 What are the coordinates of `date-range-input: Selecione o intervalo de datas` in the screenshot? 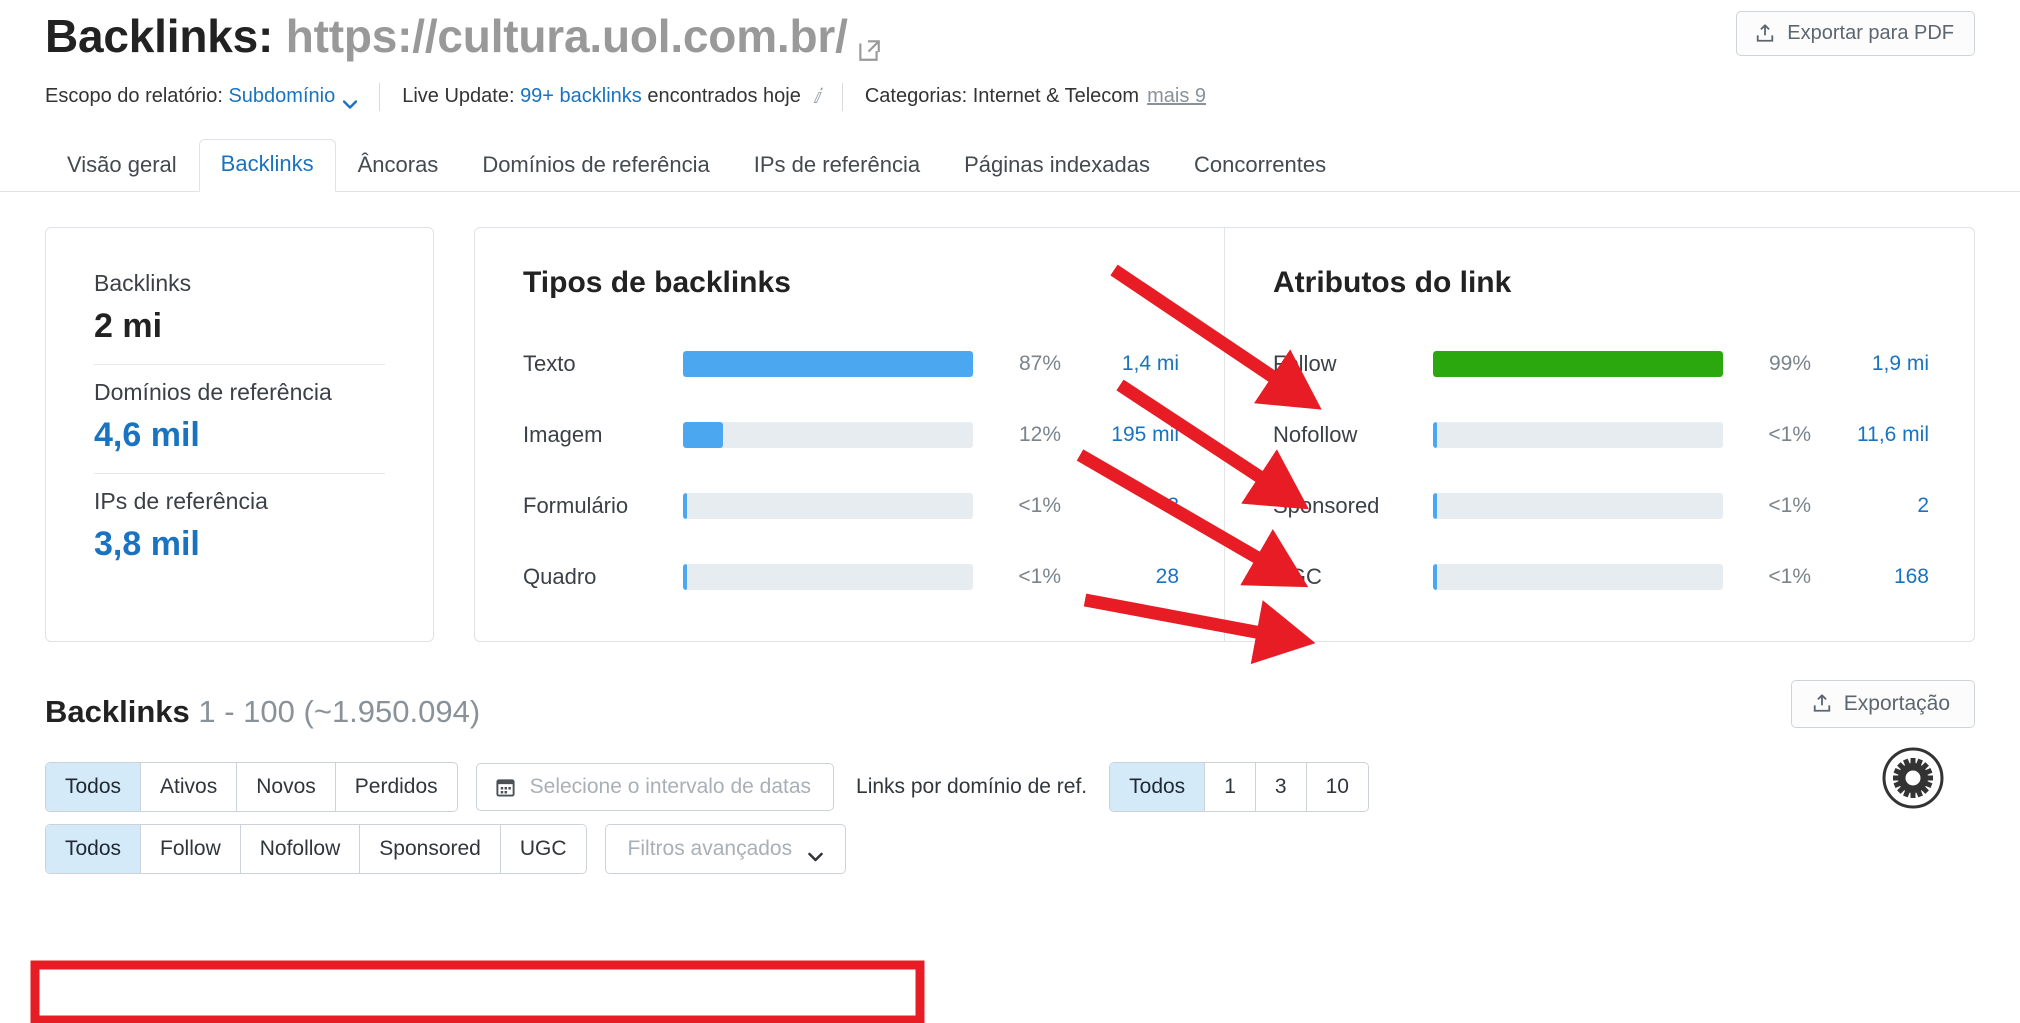 It's located at (655, 786).